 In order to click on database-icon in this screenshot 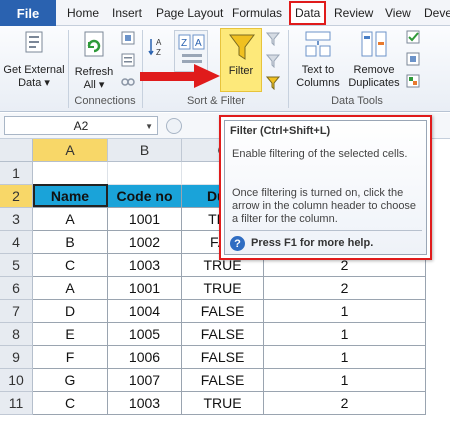, I will do `click(34, 42)`.